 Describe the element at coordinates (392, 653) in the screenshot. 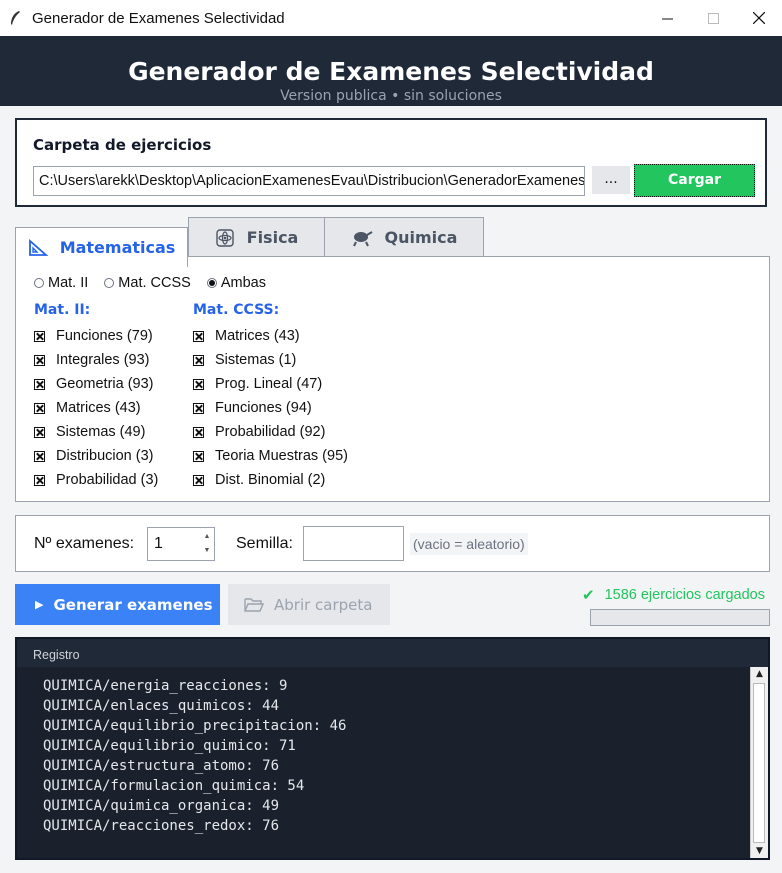

I see `log-header: Registro` at that location.